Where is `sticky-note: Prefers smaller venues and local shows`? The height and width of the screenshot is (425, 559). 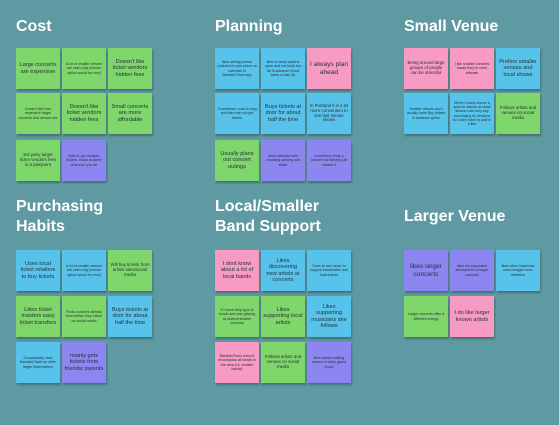
sticky-note: Prefers smaller venues and local shows is located at coordinates (518, 68).